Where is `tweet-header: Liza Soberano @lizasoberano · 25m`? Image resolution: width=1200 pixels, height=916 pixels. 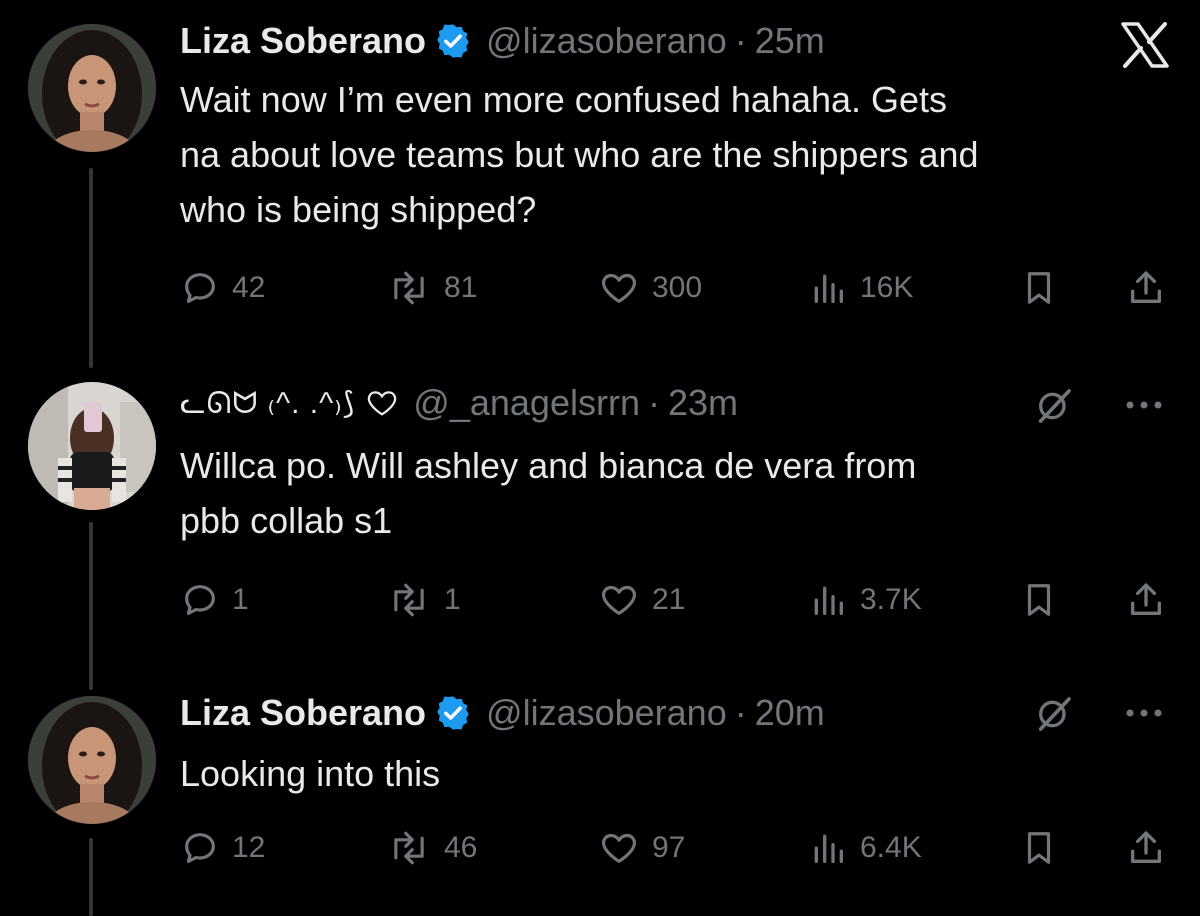
tweet-header: Liza Soberano @lizasoberano · 25m is located at coordinates (502, 41).